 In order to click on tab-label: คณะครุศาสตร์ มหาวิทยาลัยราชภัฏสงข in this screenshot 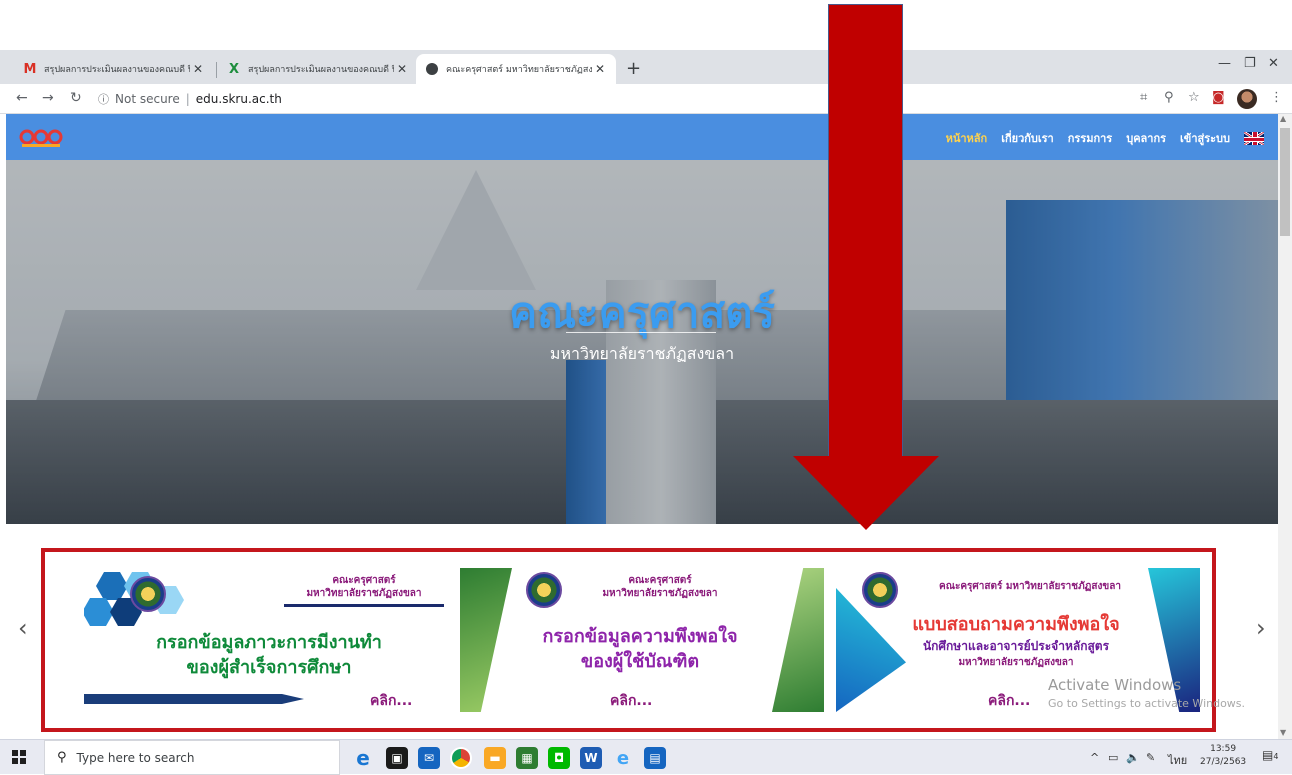, I will do `click(519, 70)`.